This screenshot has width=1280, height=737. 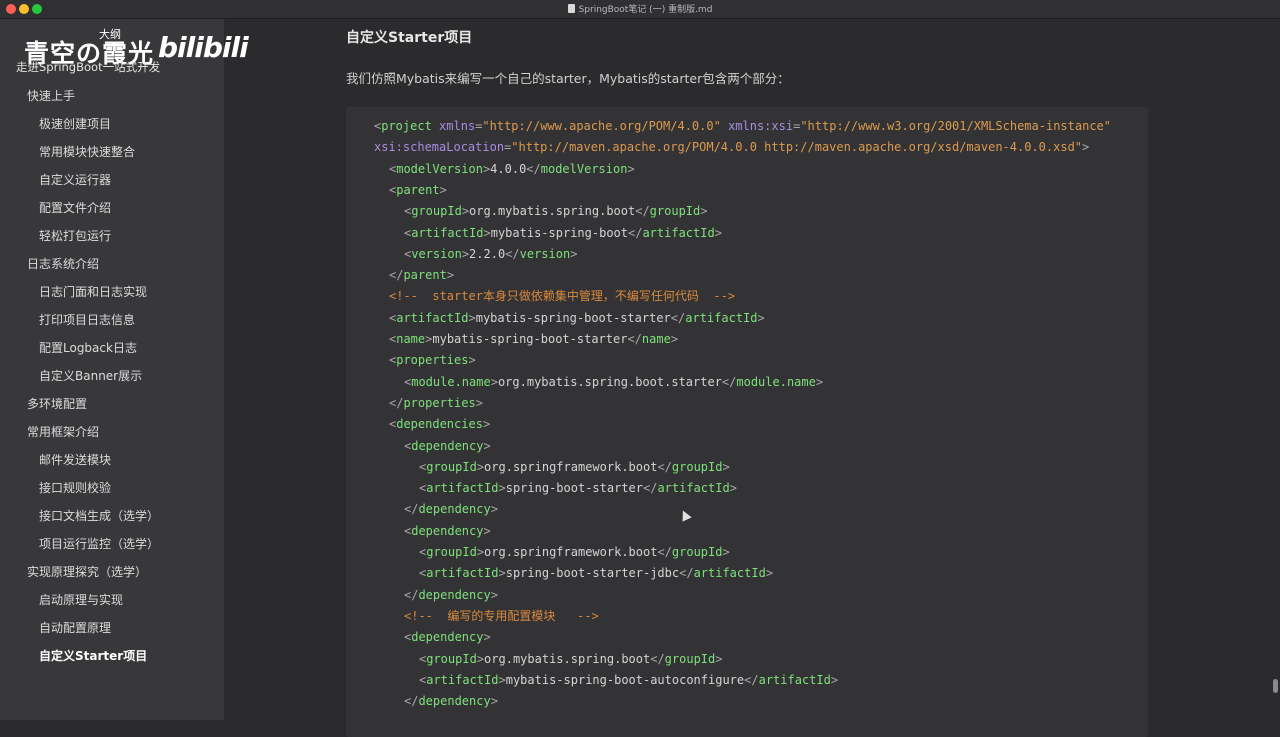 I want to click on outline-item: 自定义Banner展示, so click(x=90, y=375).